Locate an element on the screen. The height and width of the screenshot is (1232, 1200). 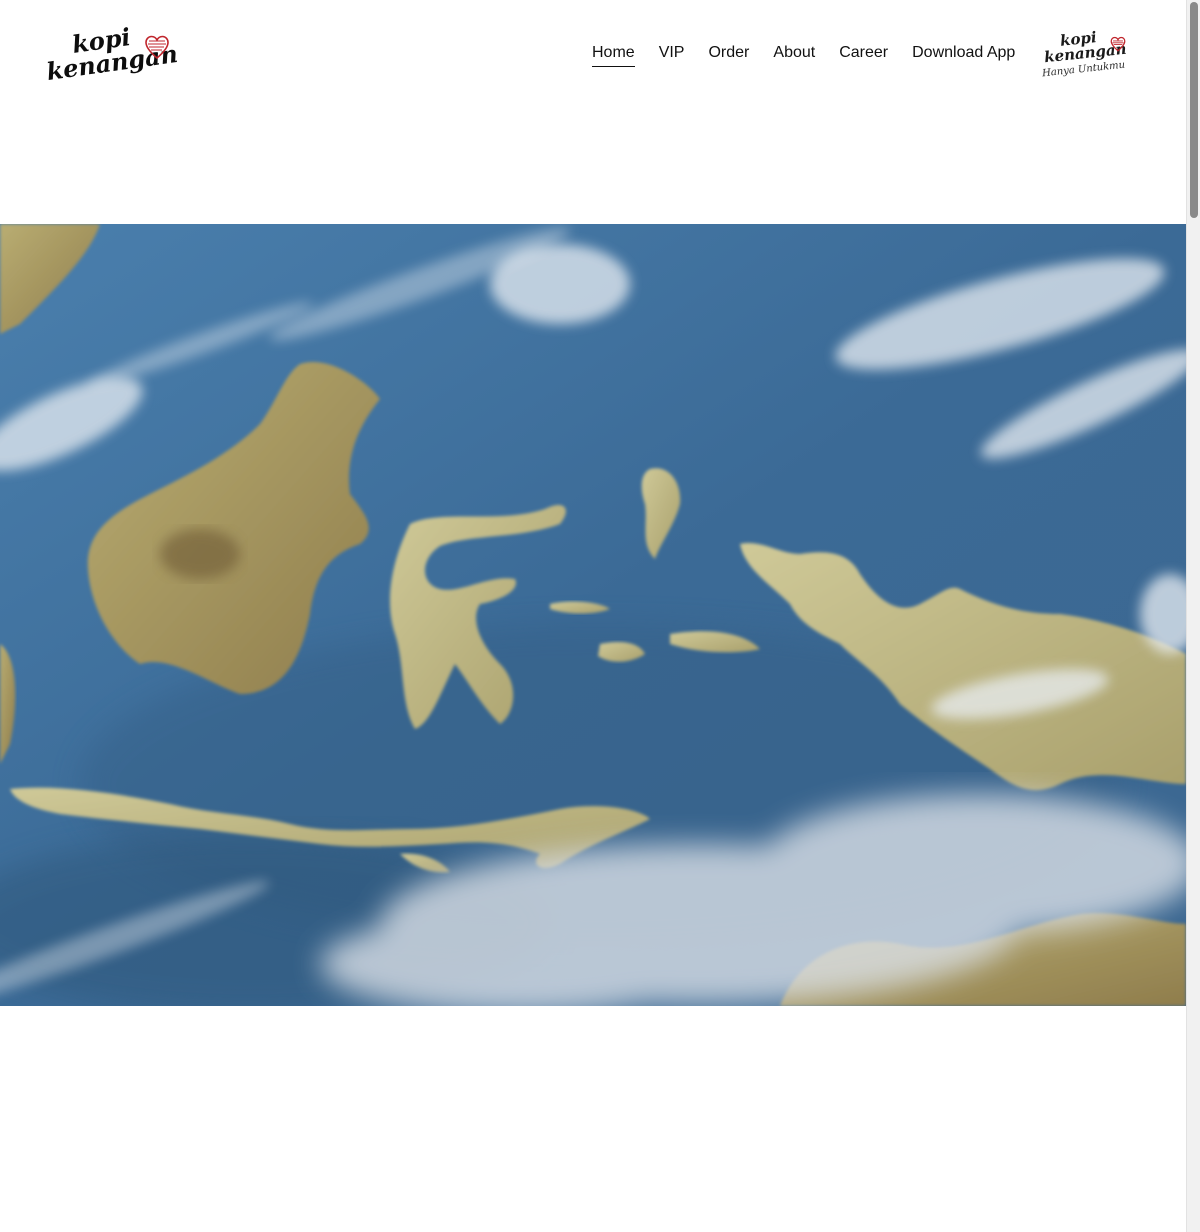
page-scrollbar is located at coordinates (1193, 616).